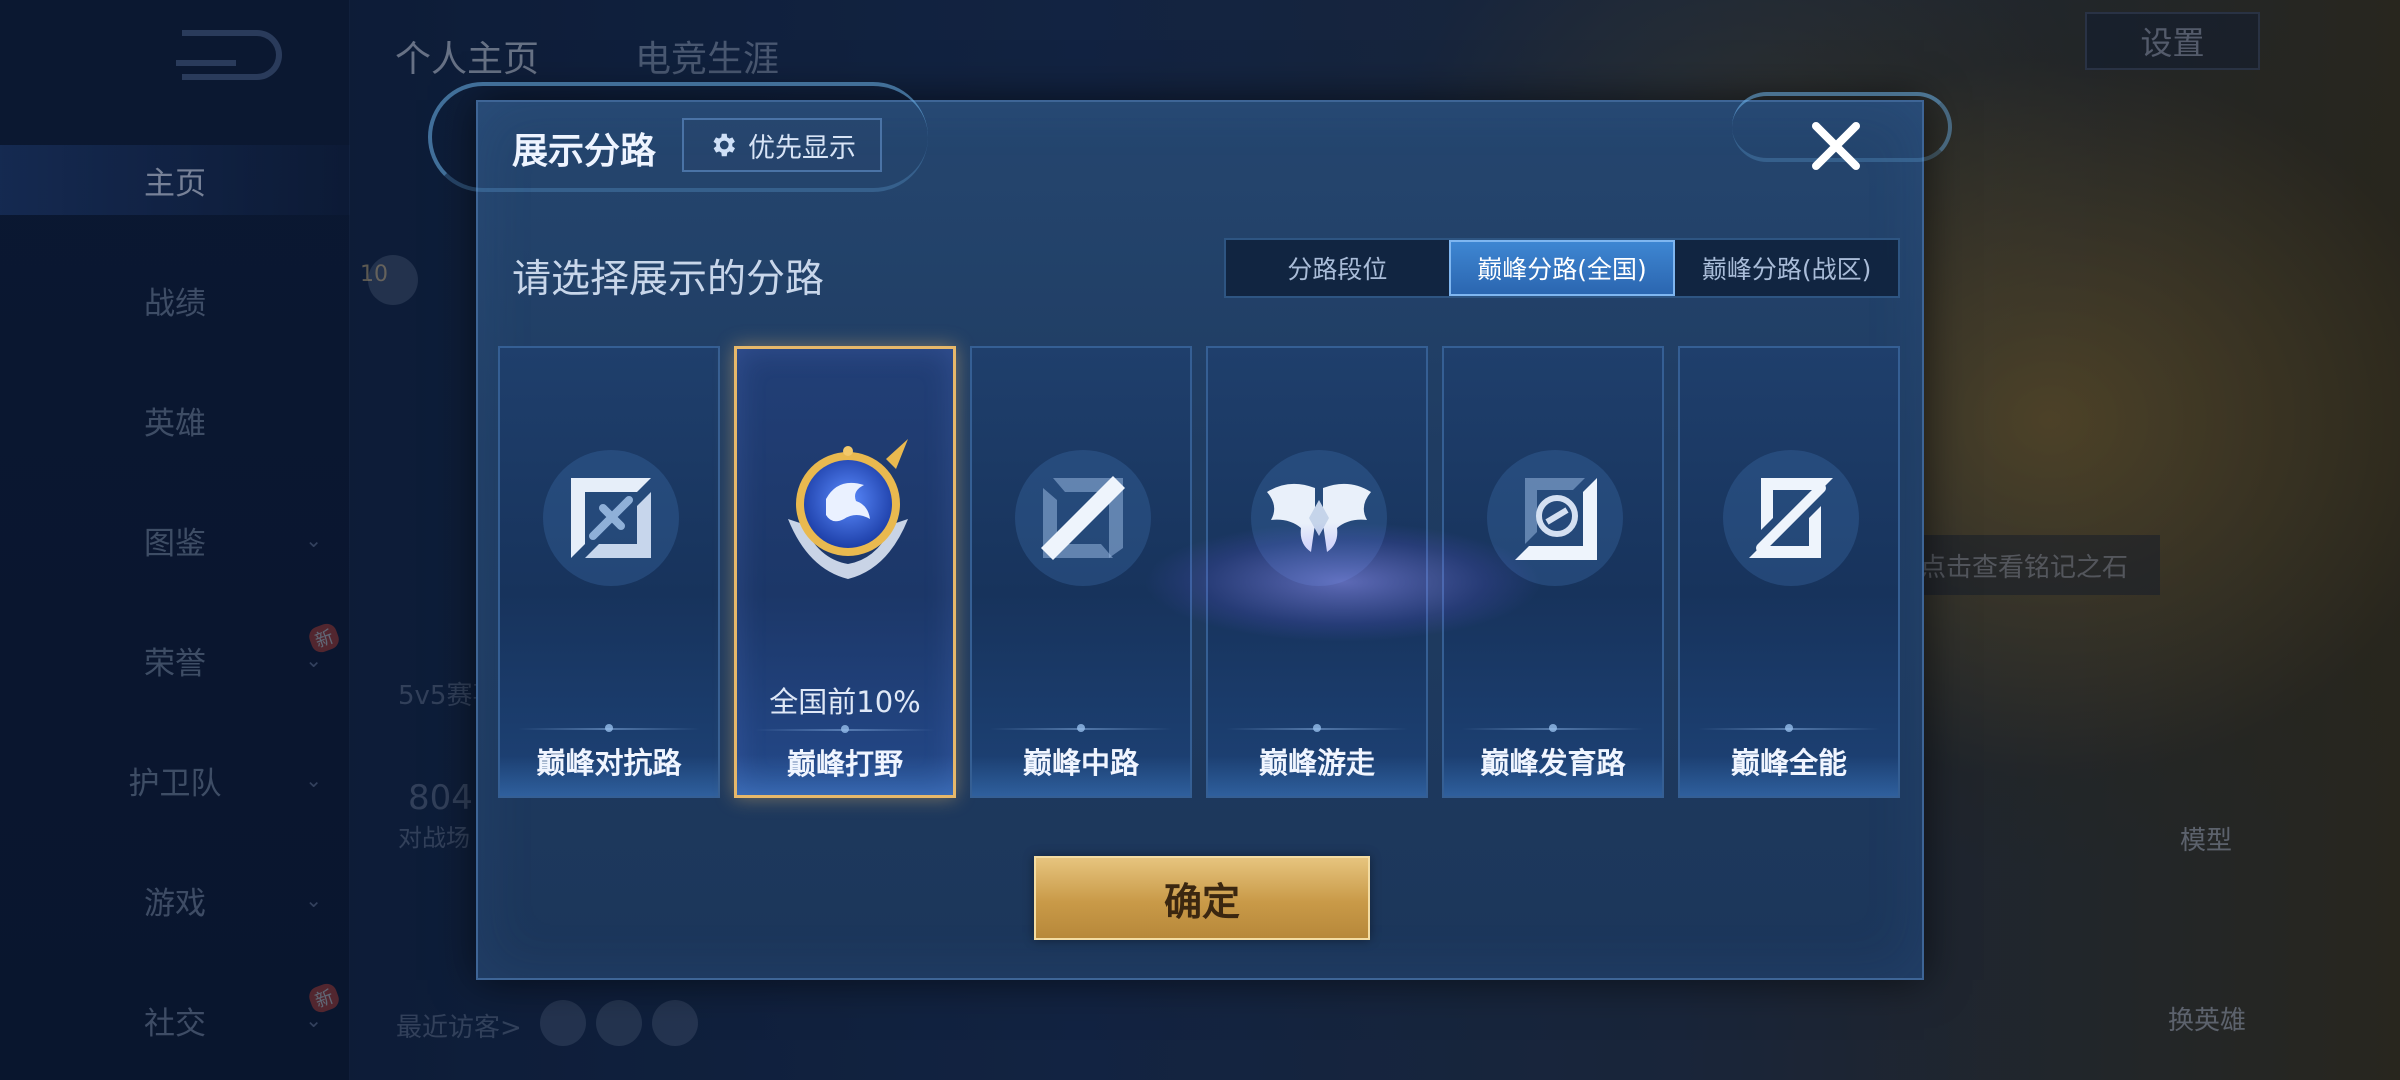  Describe the element at coordinates (1083, 518) in the screenshot. I see `mid-lane-icon` at that location.